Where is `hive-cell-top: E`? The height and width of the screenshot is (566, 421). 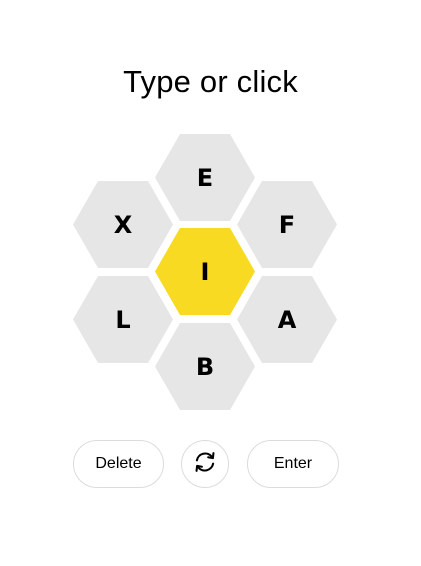 hive-cell-top: E is located at coordinates (205, 177).